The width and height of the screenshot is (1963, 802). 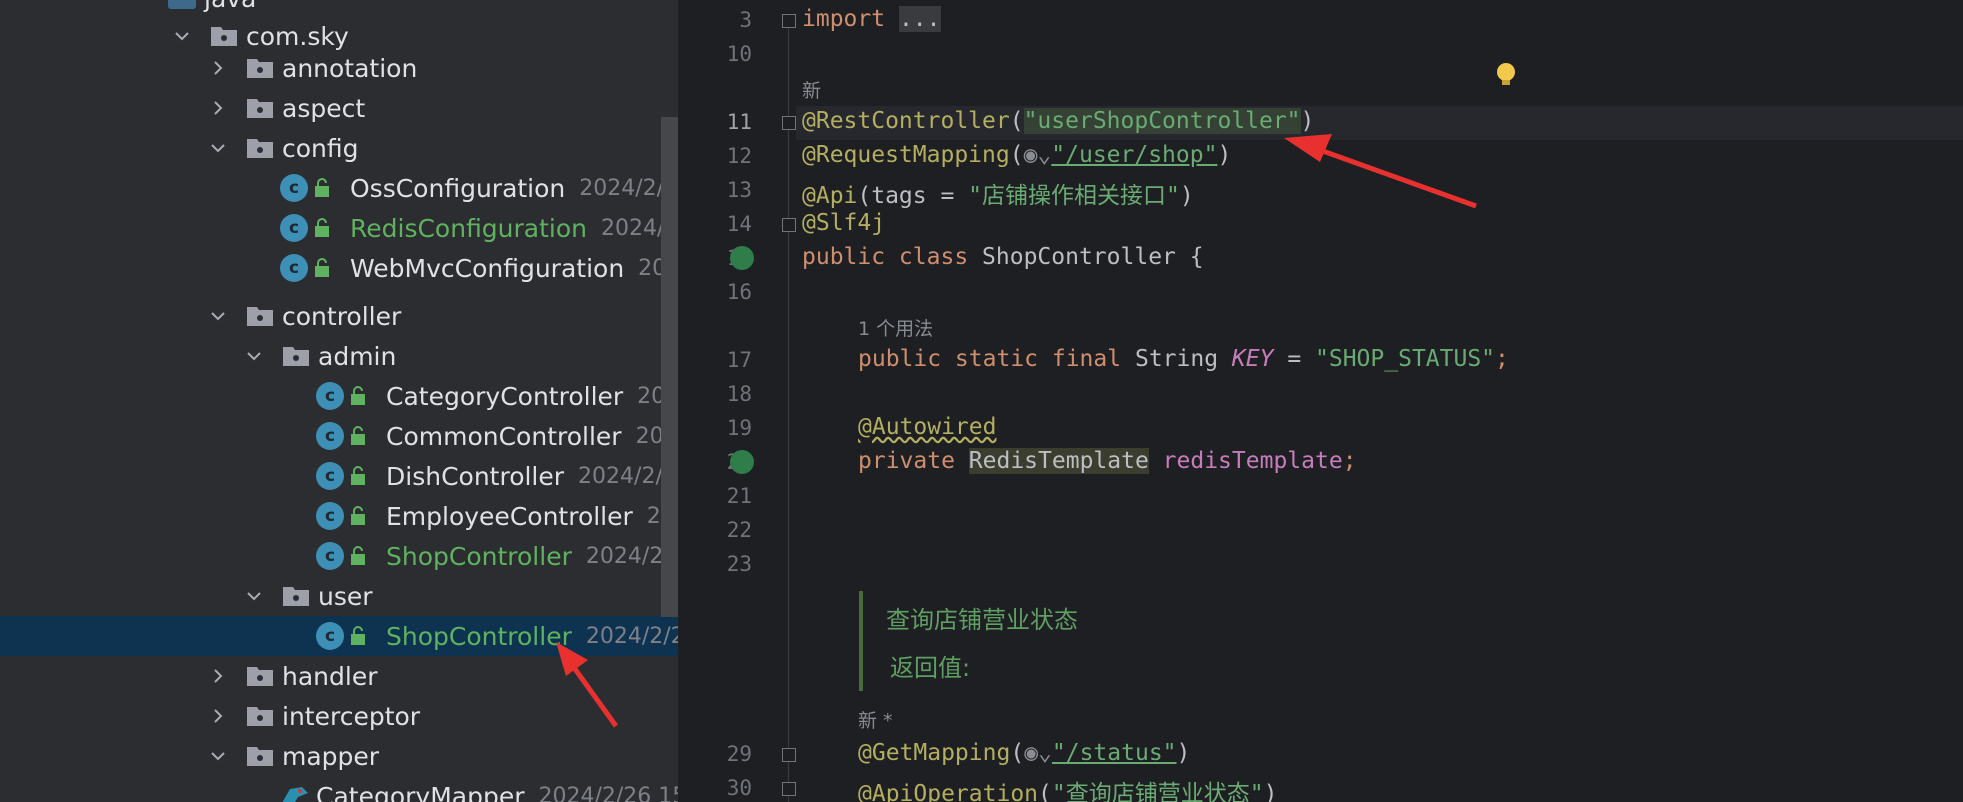 What do you see at coordinates (1252, 461) in the screenshot?
I see `field-name: redisTemplate` at bounding box center [1252, 461].